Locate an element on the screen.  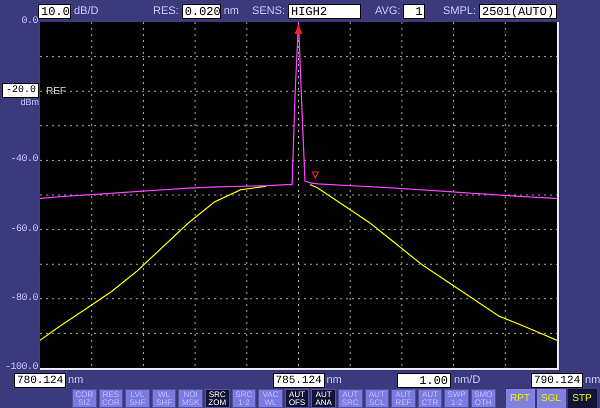
function-key: COR SIZ is located at coordinates (84, 398).